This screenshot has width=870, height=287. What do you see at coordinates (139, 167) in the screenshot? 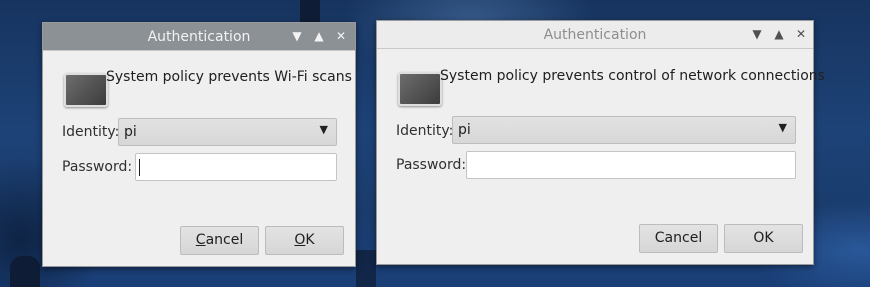
I see `text-caret` at bounding box center [139, 167].